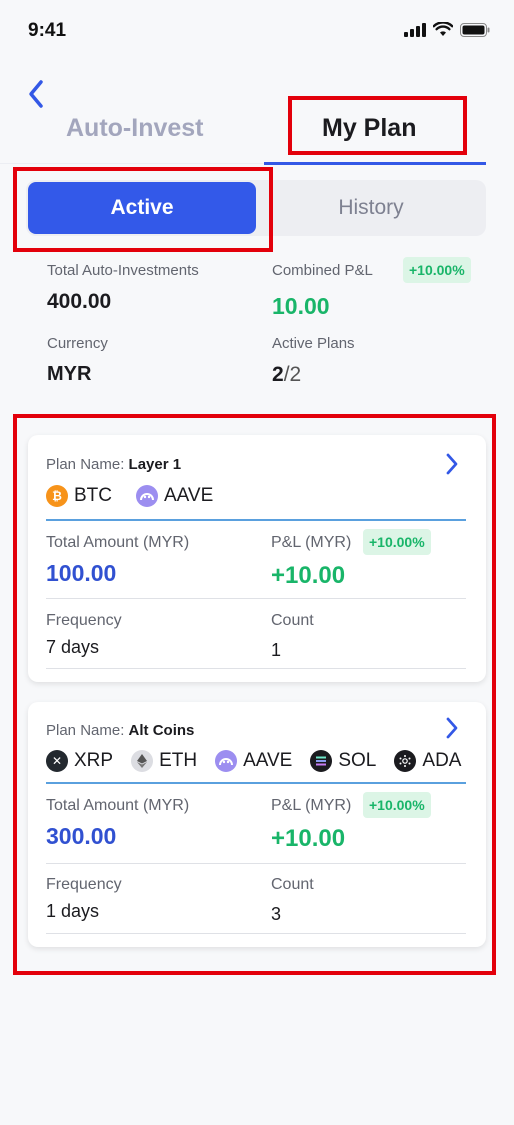 This screenshot has height=1125, width=514. I want to click on plan-name: Plan Name: Layer 1, so click(113, 464).